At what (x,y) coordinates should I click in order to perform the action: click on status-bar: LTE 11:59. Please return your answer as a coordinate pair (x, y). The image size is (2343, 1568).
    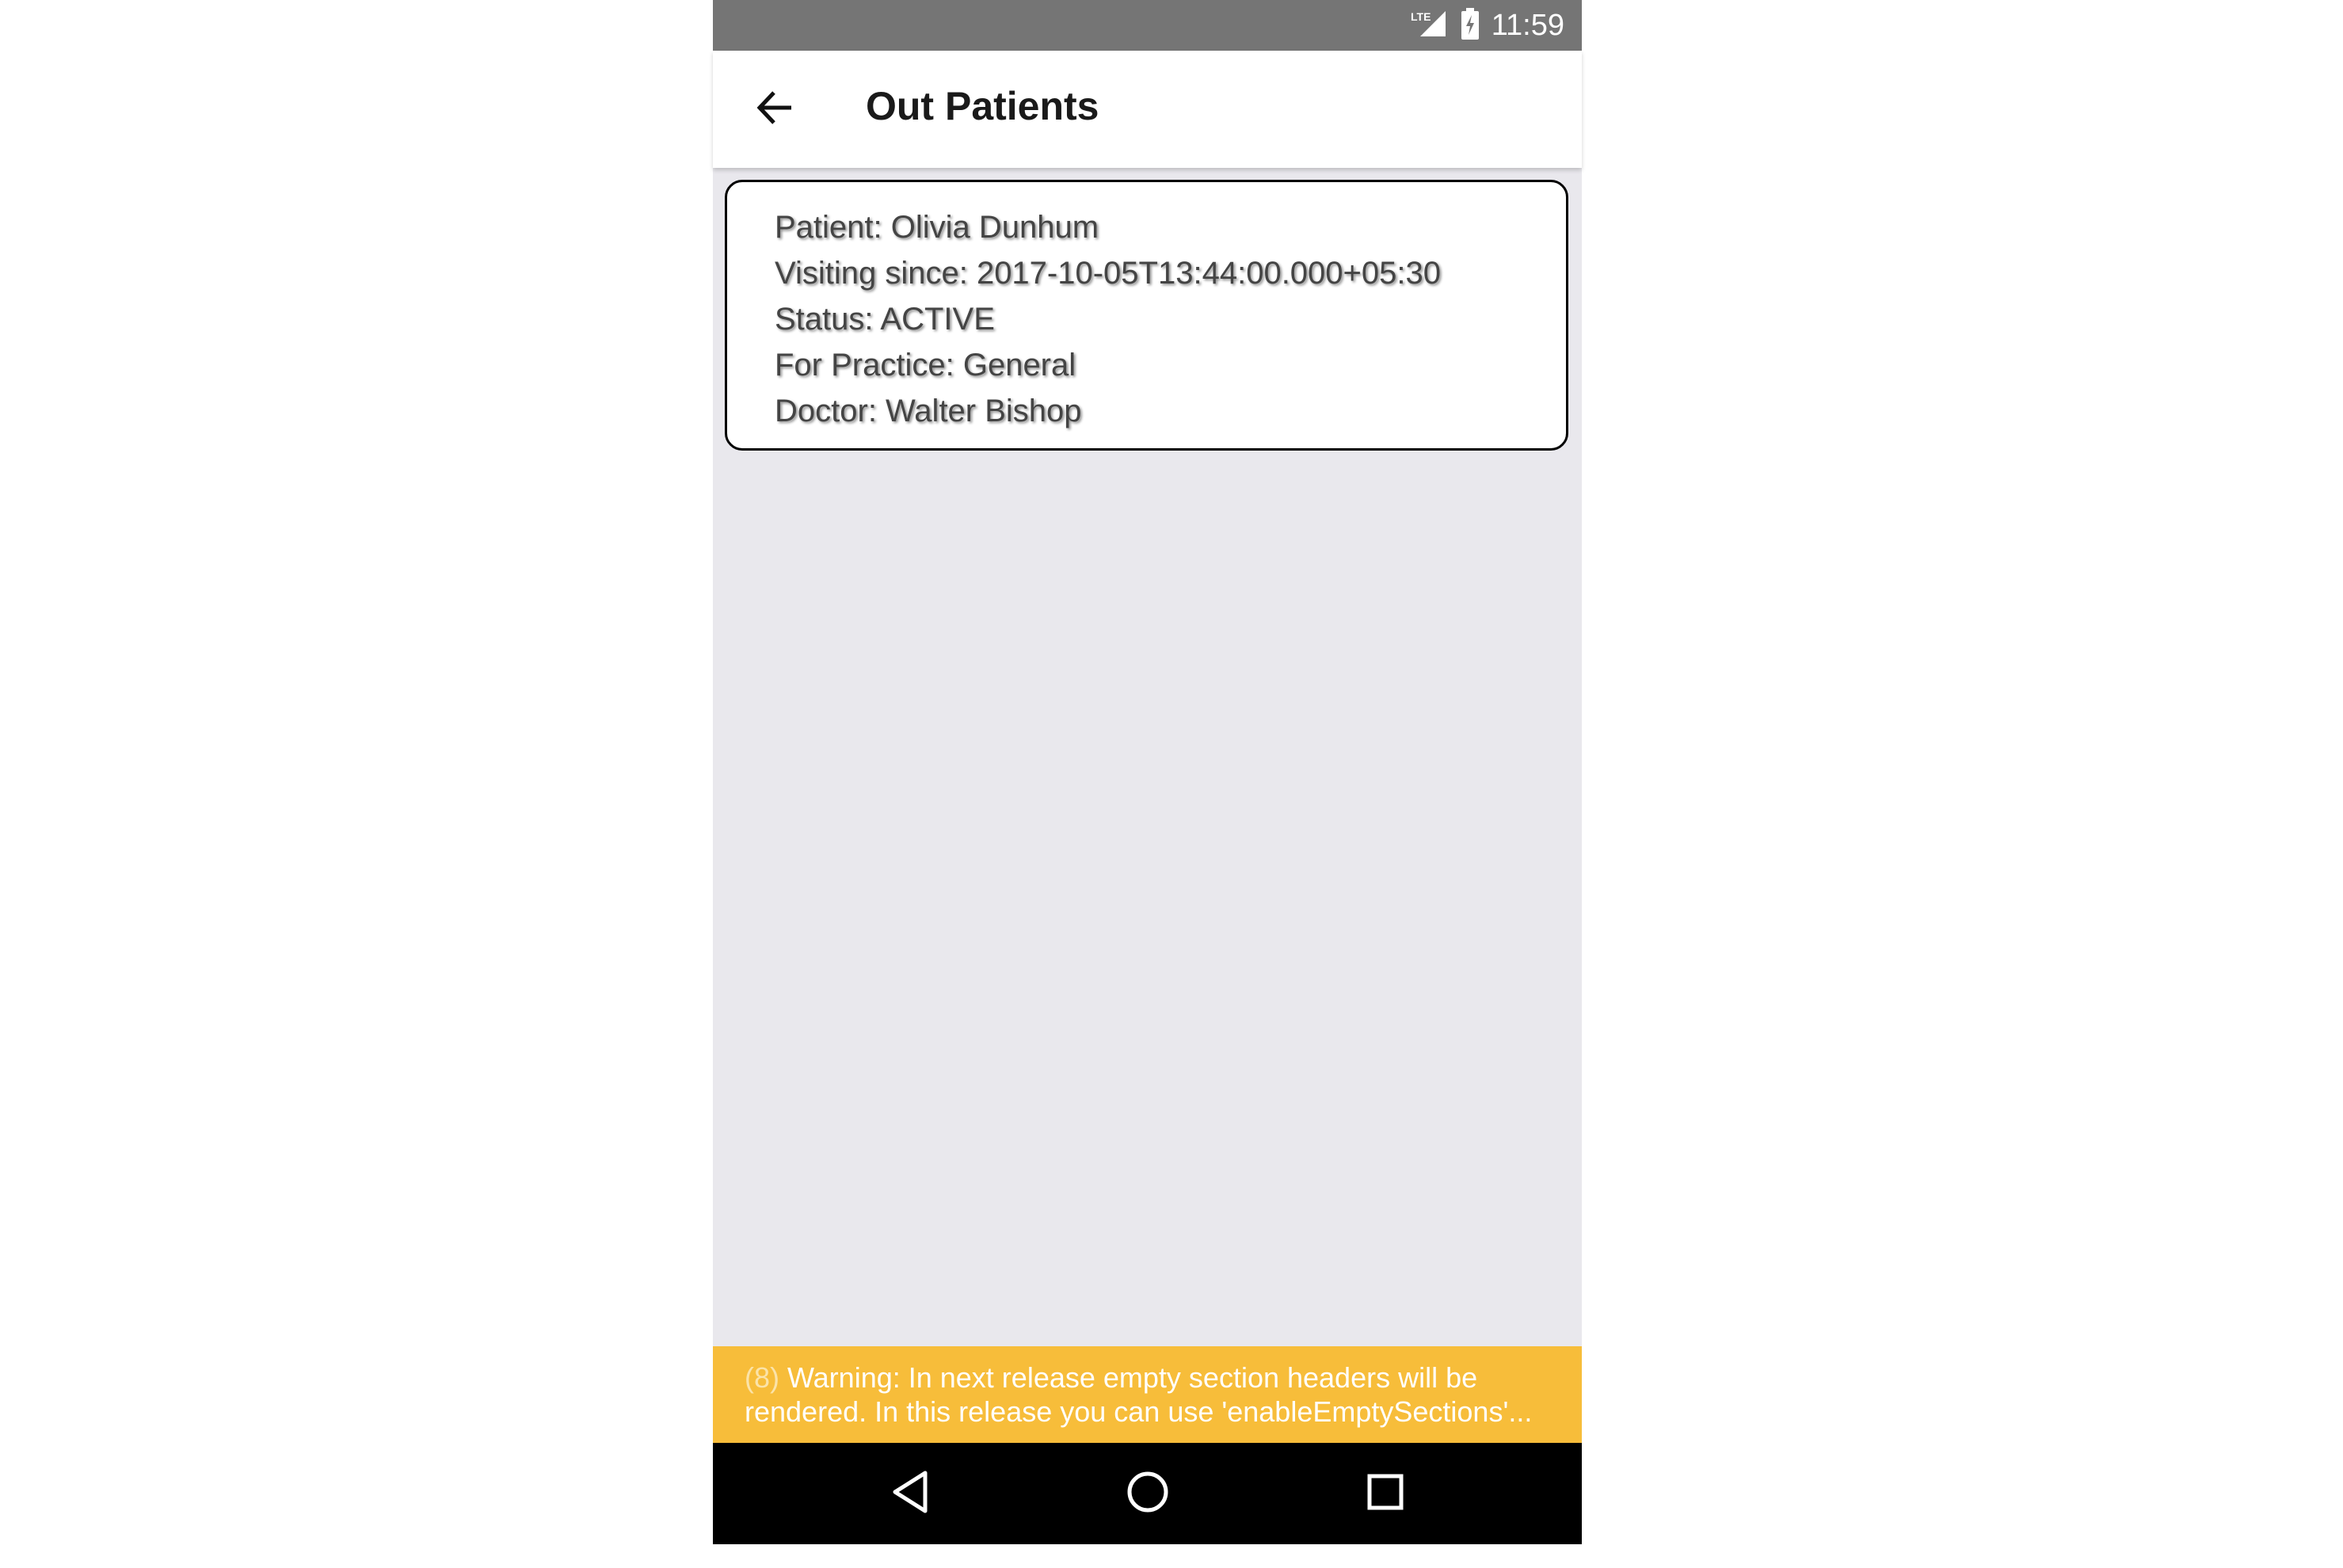
    Looking at the image, I should click on (1147, 25).